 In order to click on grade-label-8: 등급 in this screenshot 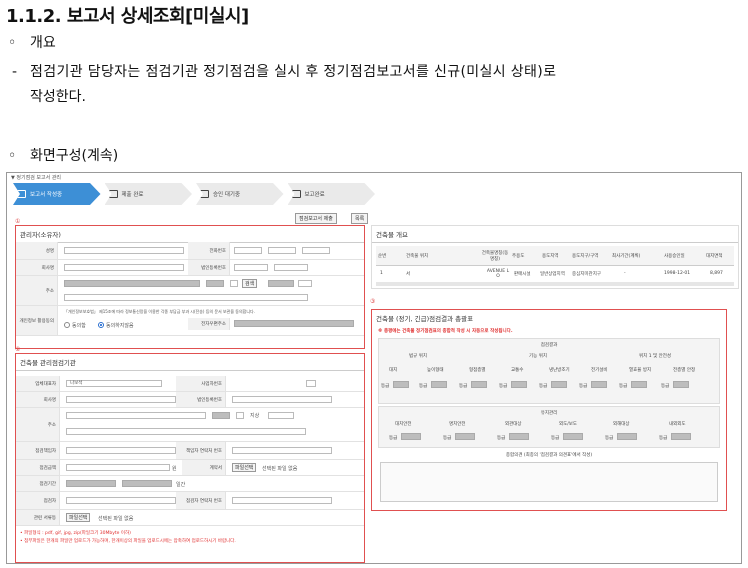, I will do `click(665, 386)`.